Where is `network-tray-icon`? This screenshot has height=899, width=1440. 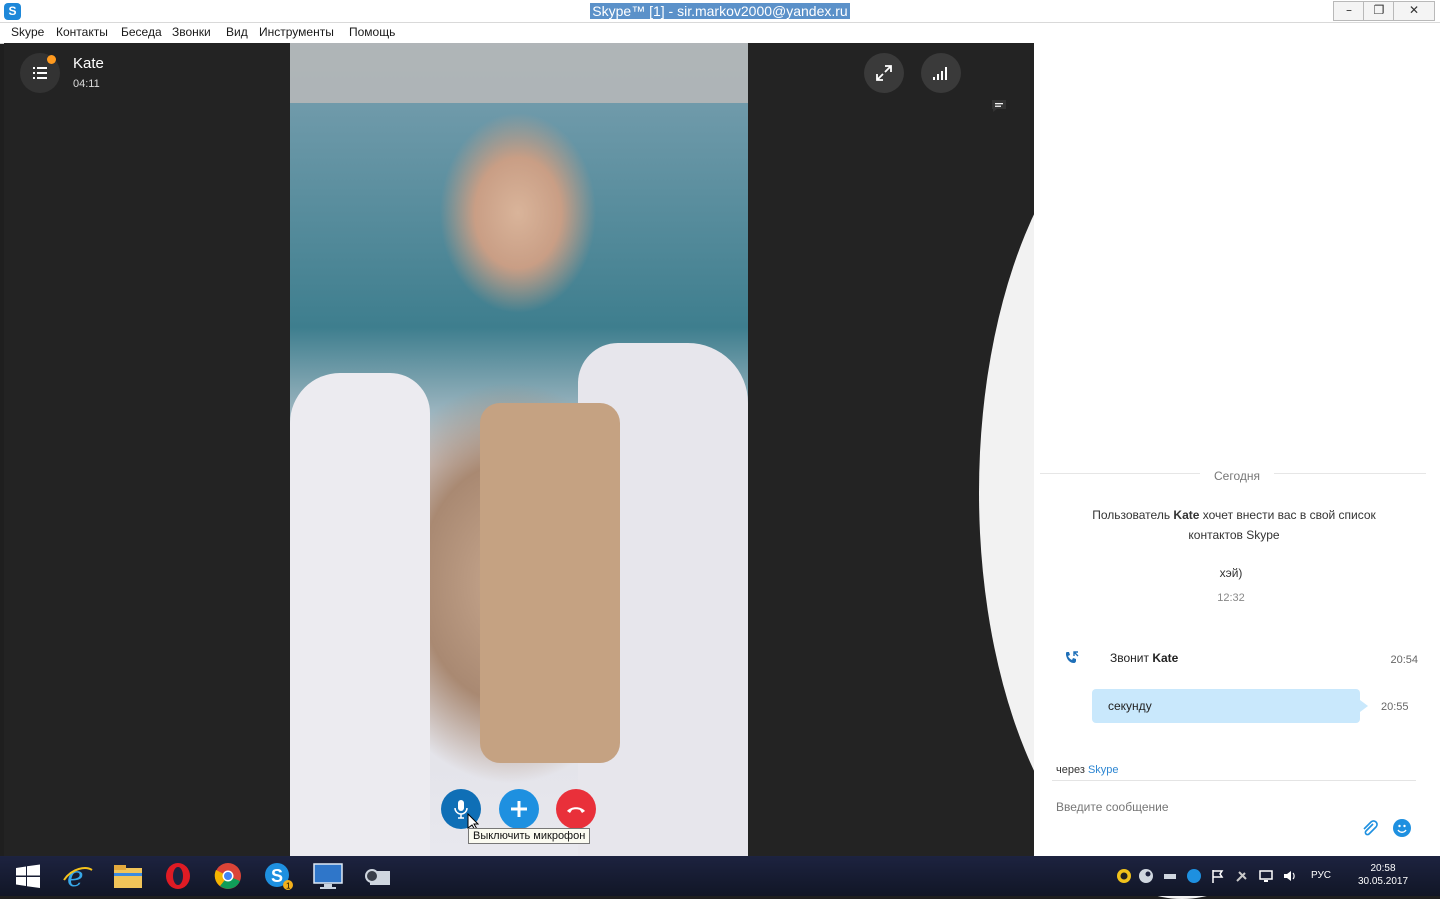 network-tray-icon is located at coordinates (1170, 876).